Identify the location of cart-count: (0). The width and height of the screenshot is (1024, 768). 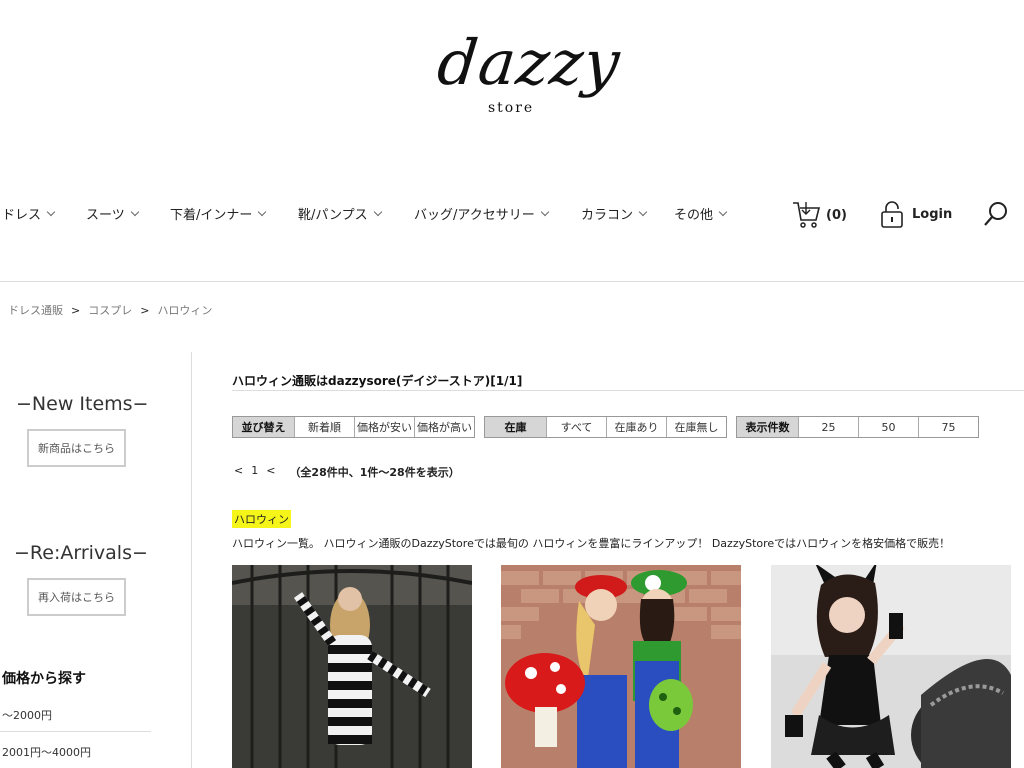
(836, 215).